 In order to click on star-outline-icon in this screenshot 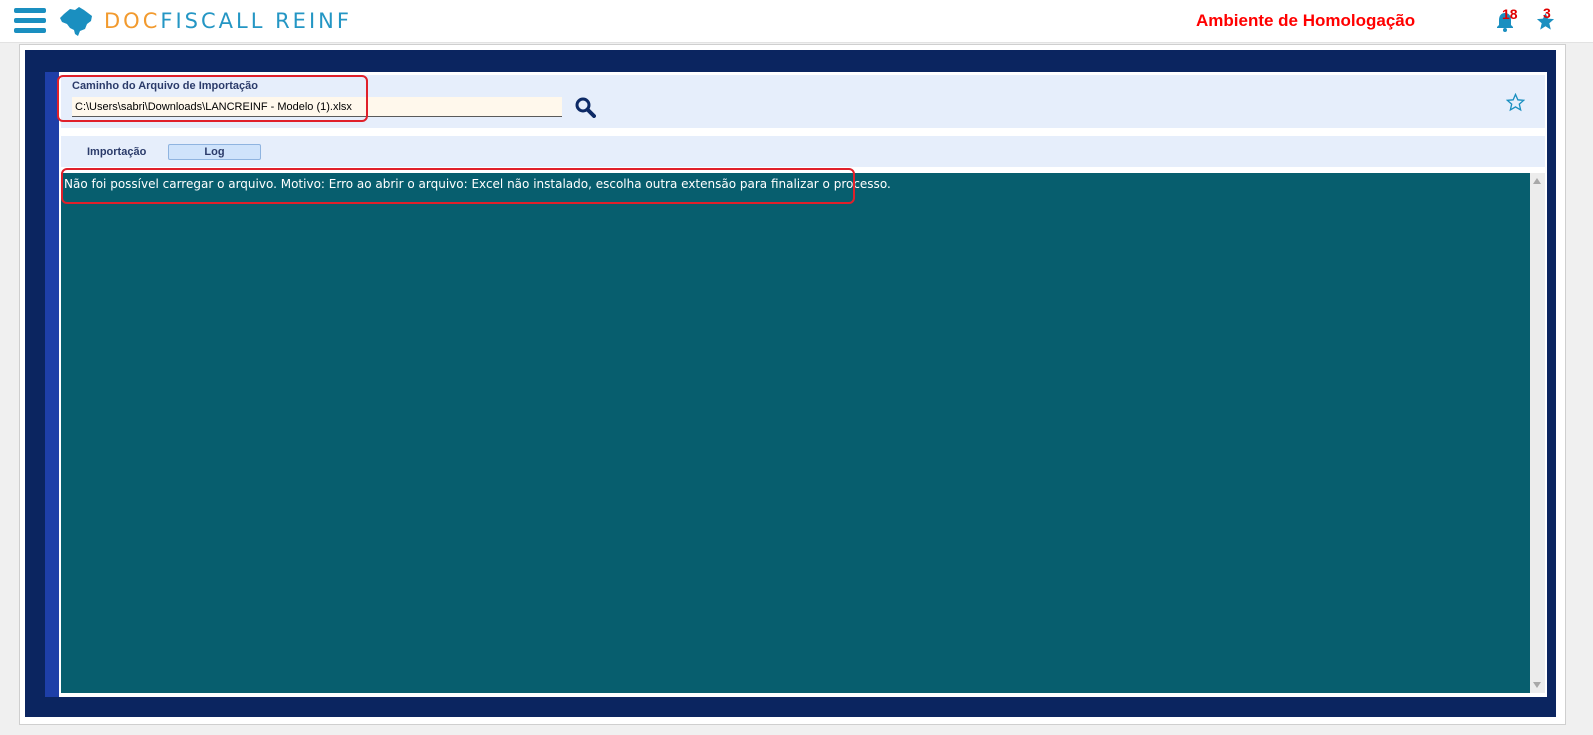, I will do `click(1515, 102)`.